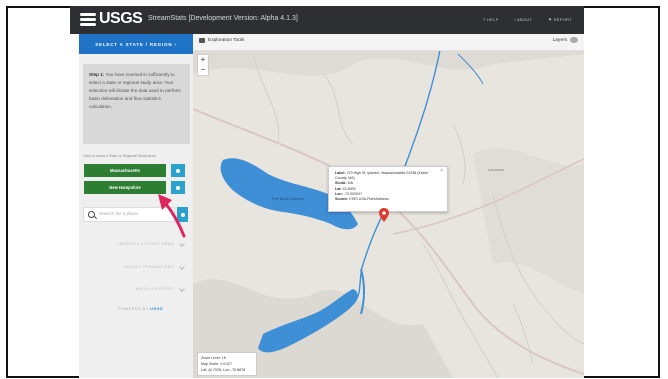  I want to click on menu-select-parameters: SELECT PARAMETERS, so click(139, 267).